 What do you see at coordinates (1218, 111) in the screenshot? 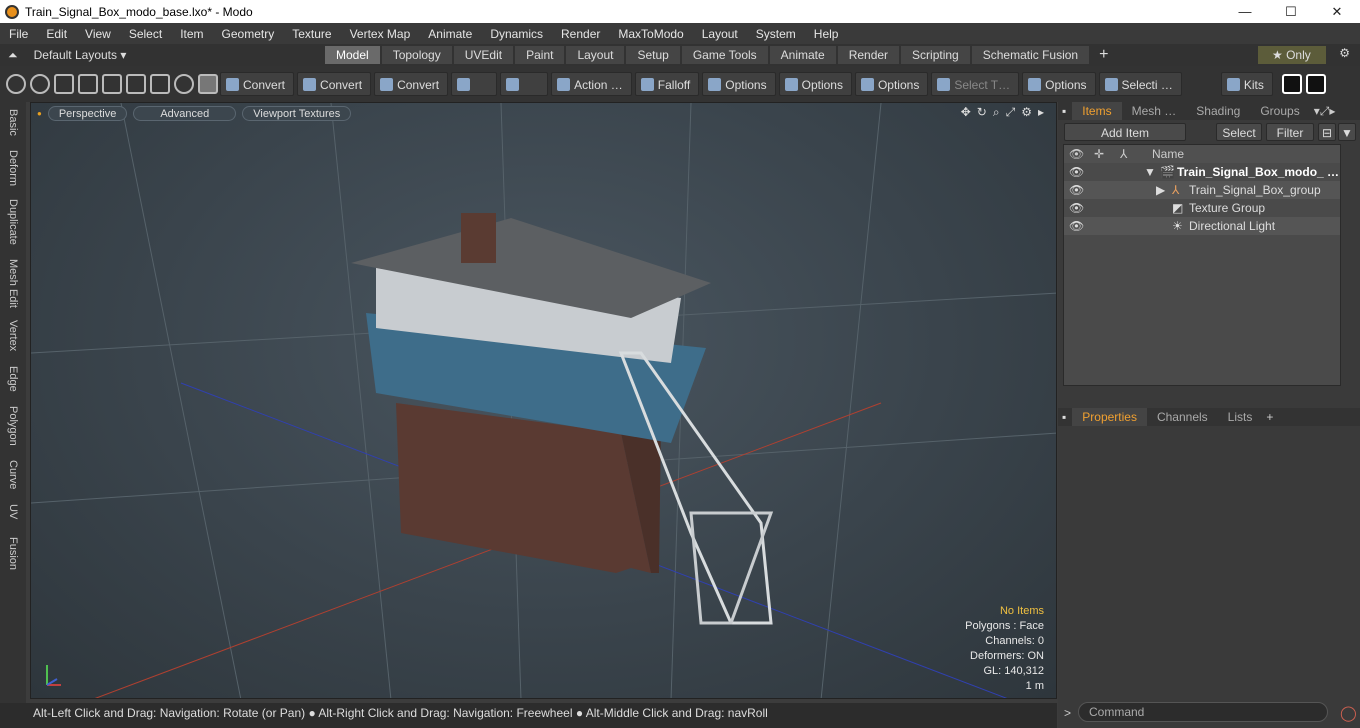
I see `tab-shading: Shading` at bounding box center [1218, 111].